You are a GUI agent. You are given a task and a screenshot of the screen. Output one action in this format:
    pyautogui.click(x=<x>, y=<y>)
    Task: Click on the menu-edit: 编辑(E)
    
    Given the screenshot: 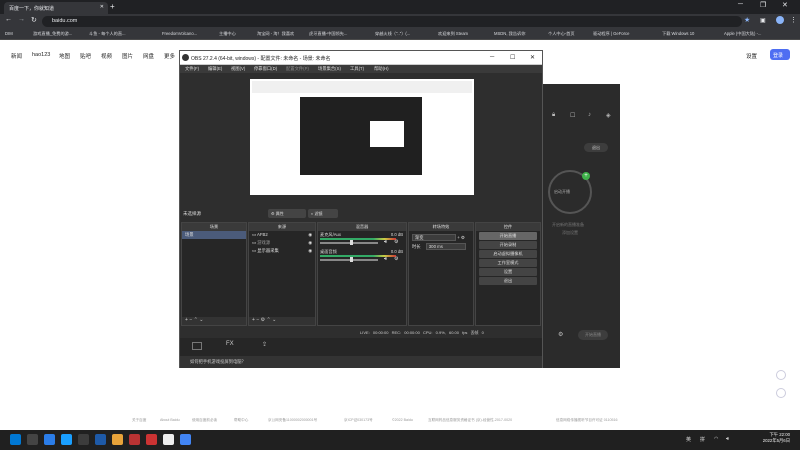 What is the action you would take?
    pyautogui.click(x=215, y=69)
    